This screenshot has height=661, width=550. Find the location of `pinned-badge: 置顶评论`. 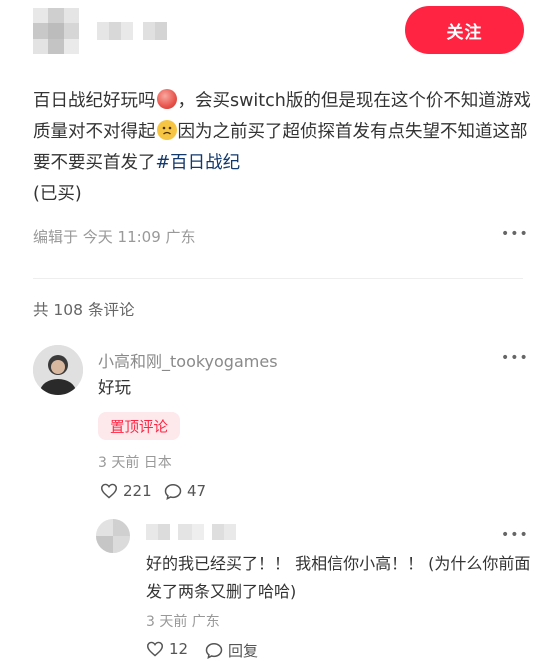

pinned-badge: 置顶评论 is located at coordinates (139, 426).